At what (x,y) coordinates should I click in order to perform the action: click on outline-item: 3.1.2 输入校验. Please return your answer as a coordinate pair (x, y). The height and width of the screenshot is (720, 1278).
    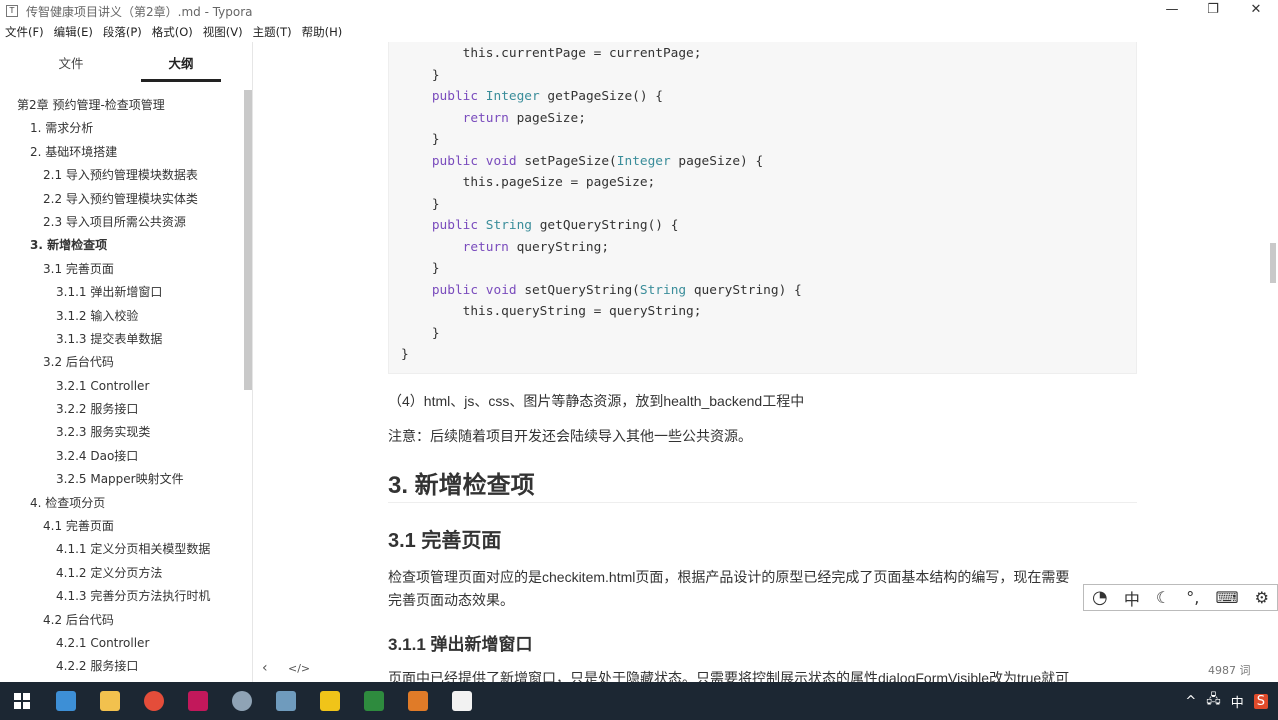
    Looking at the image, I should click on (122, 316).